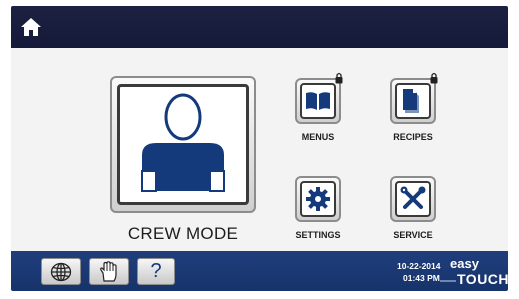  What do you see at coordinates (259, 27) in the screenshot?
I see `top-bar` at bounding box center [259, 27].